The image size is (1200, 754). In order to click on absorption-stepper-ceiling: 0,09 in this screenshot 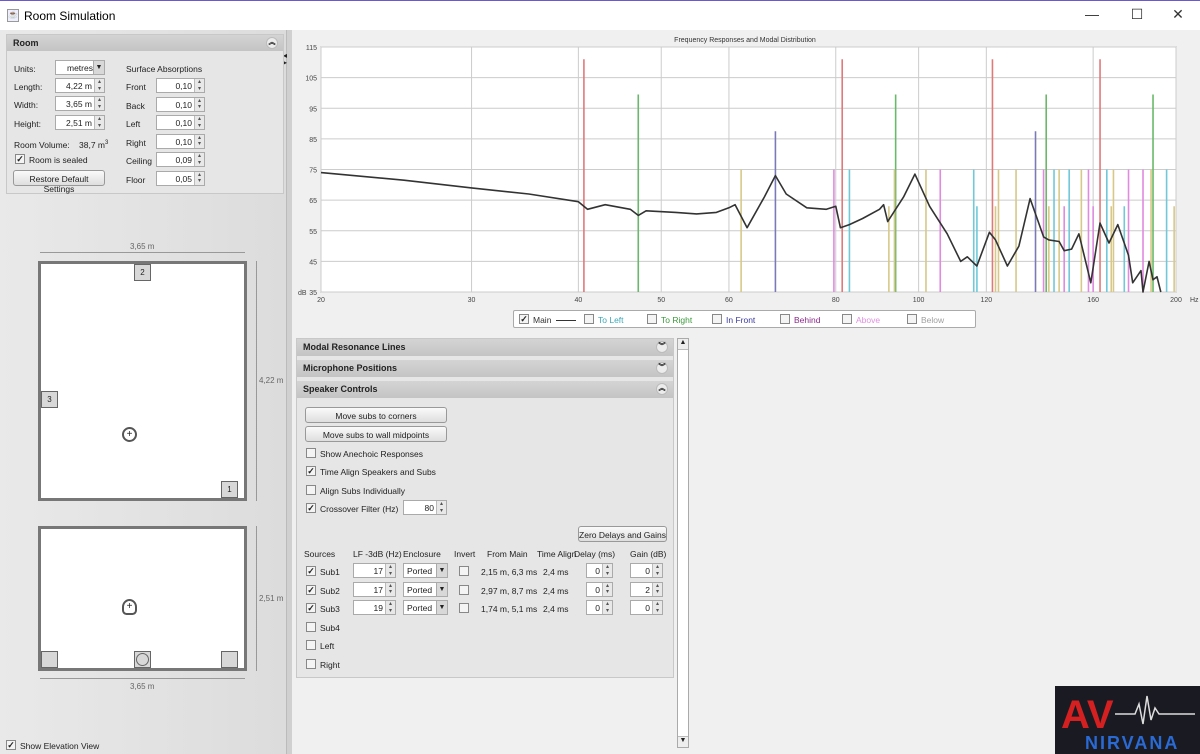, I will do `click(180, 159)`.